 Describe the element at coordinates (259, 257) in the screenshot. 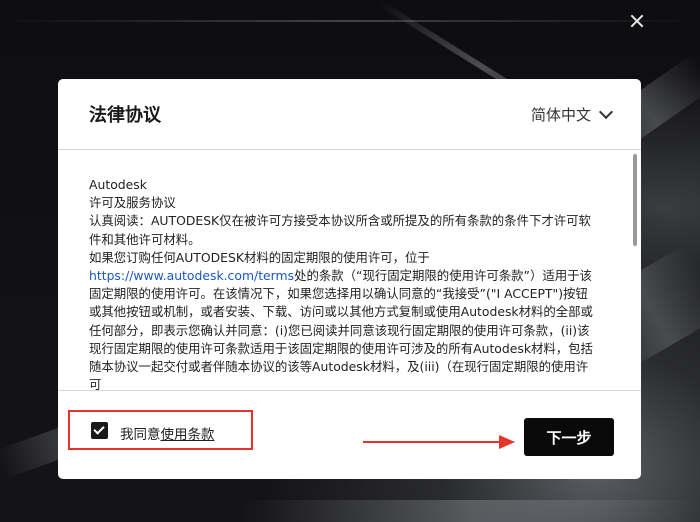

I see `license-line: 如果您订购任何AUTODESK材料的固定期限的使用许可，位于` at that location.